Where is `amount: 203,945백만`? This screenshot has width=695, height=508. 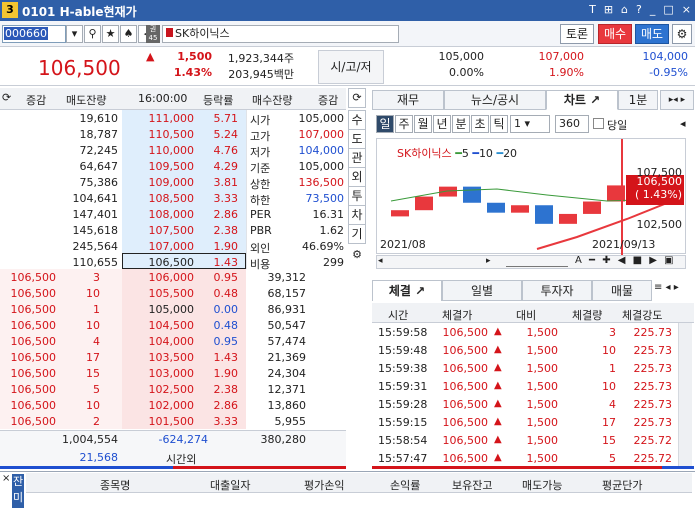
amount: 203,945백만 is located at coordinates (261, 74).